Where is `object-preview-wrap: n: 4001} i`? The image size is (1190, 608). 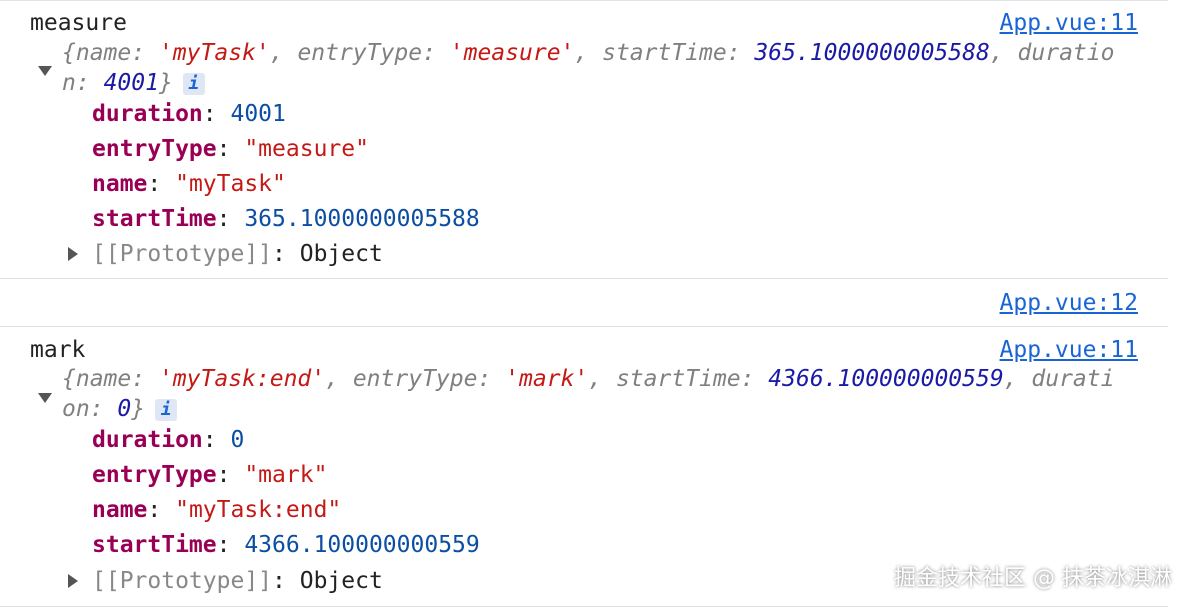 object-preview-wrap: n: 4001} i is located at coordinates (133, 83).